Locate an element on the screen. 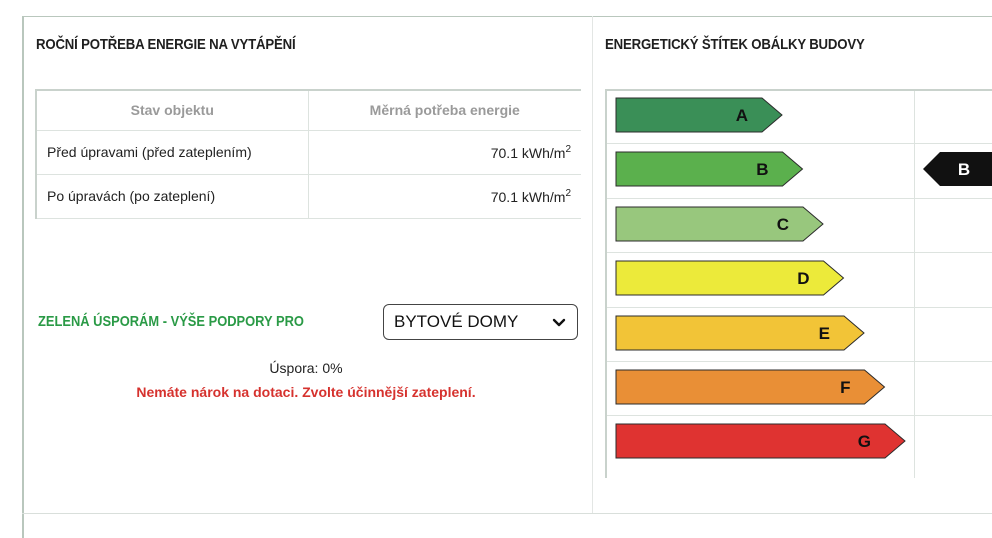 The width and height of the screenshot is (992, 538). energy-class-arrow-a: A is located at coordinates (699, 115).